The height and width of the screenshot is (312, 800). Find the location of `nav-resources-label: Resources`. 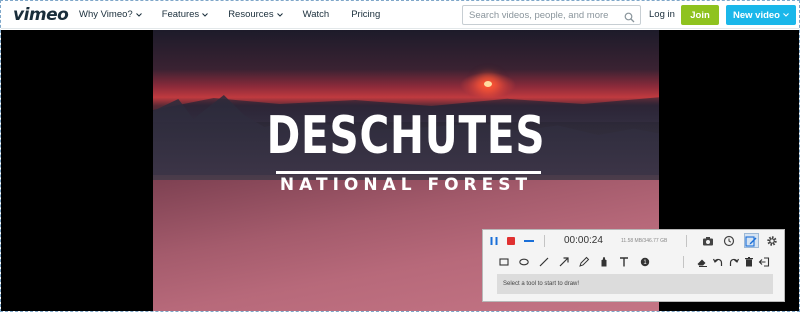

nav-resources-label: Resources is located at coordinates (251, 14).